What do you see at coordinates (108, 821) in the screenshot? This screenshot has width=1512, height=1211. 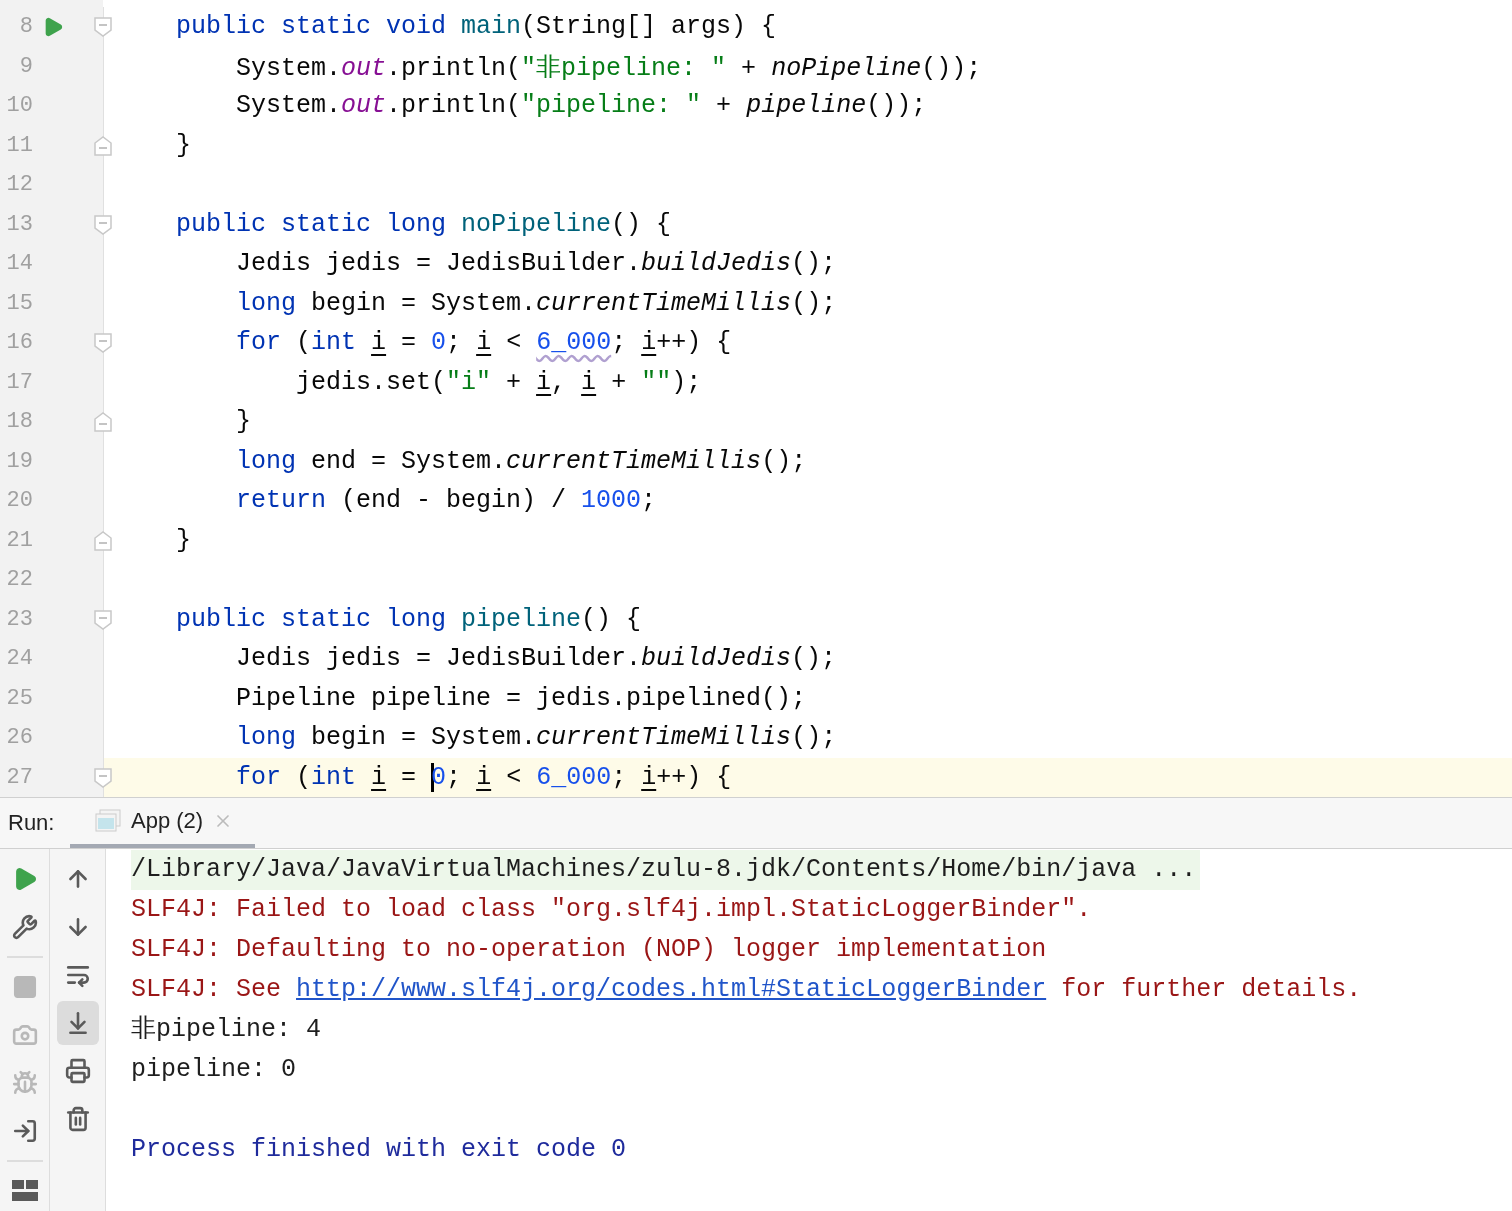 I see `window-icon` at bounding box center [108, 821].